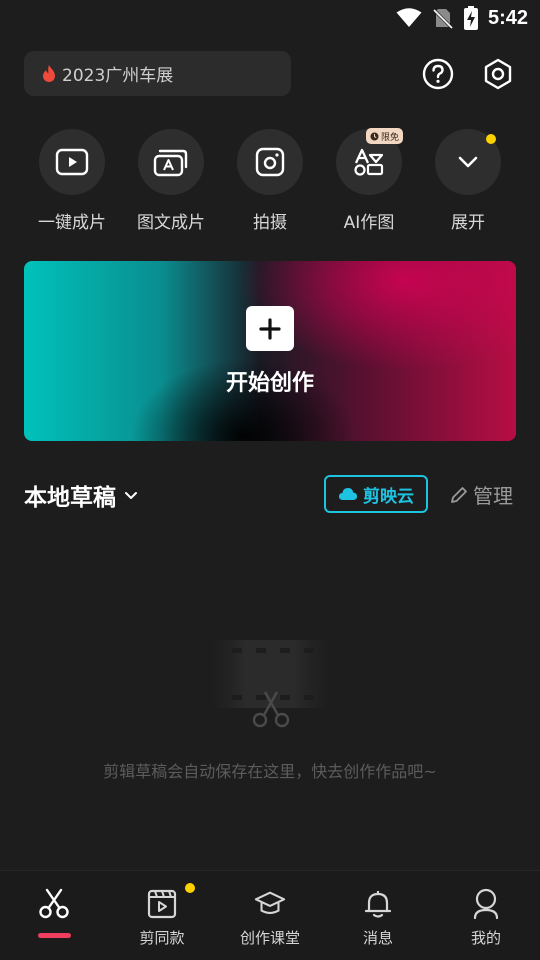 This screenshot has width=540, height=960. I want to click on text-to-video-icon, so click(170, 163).